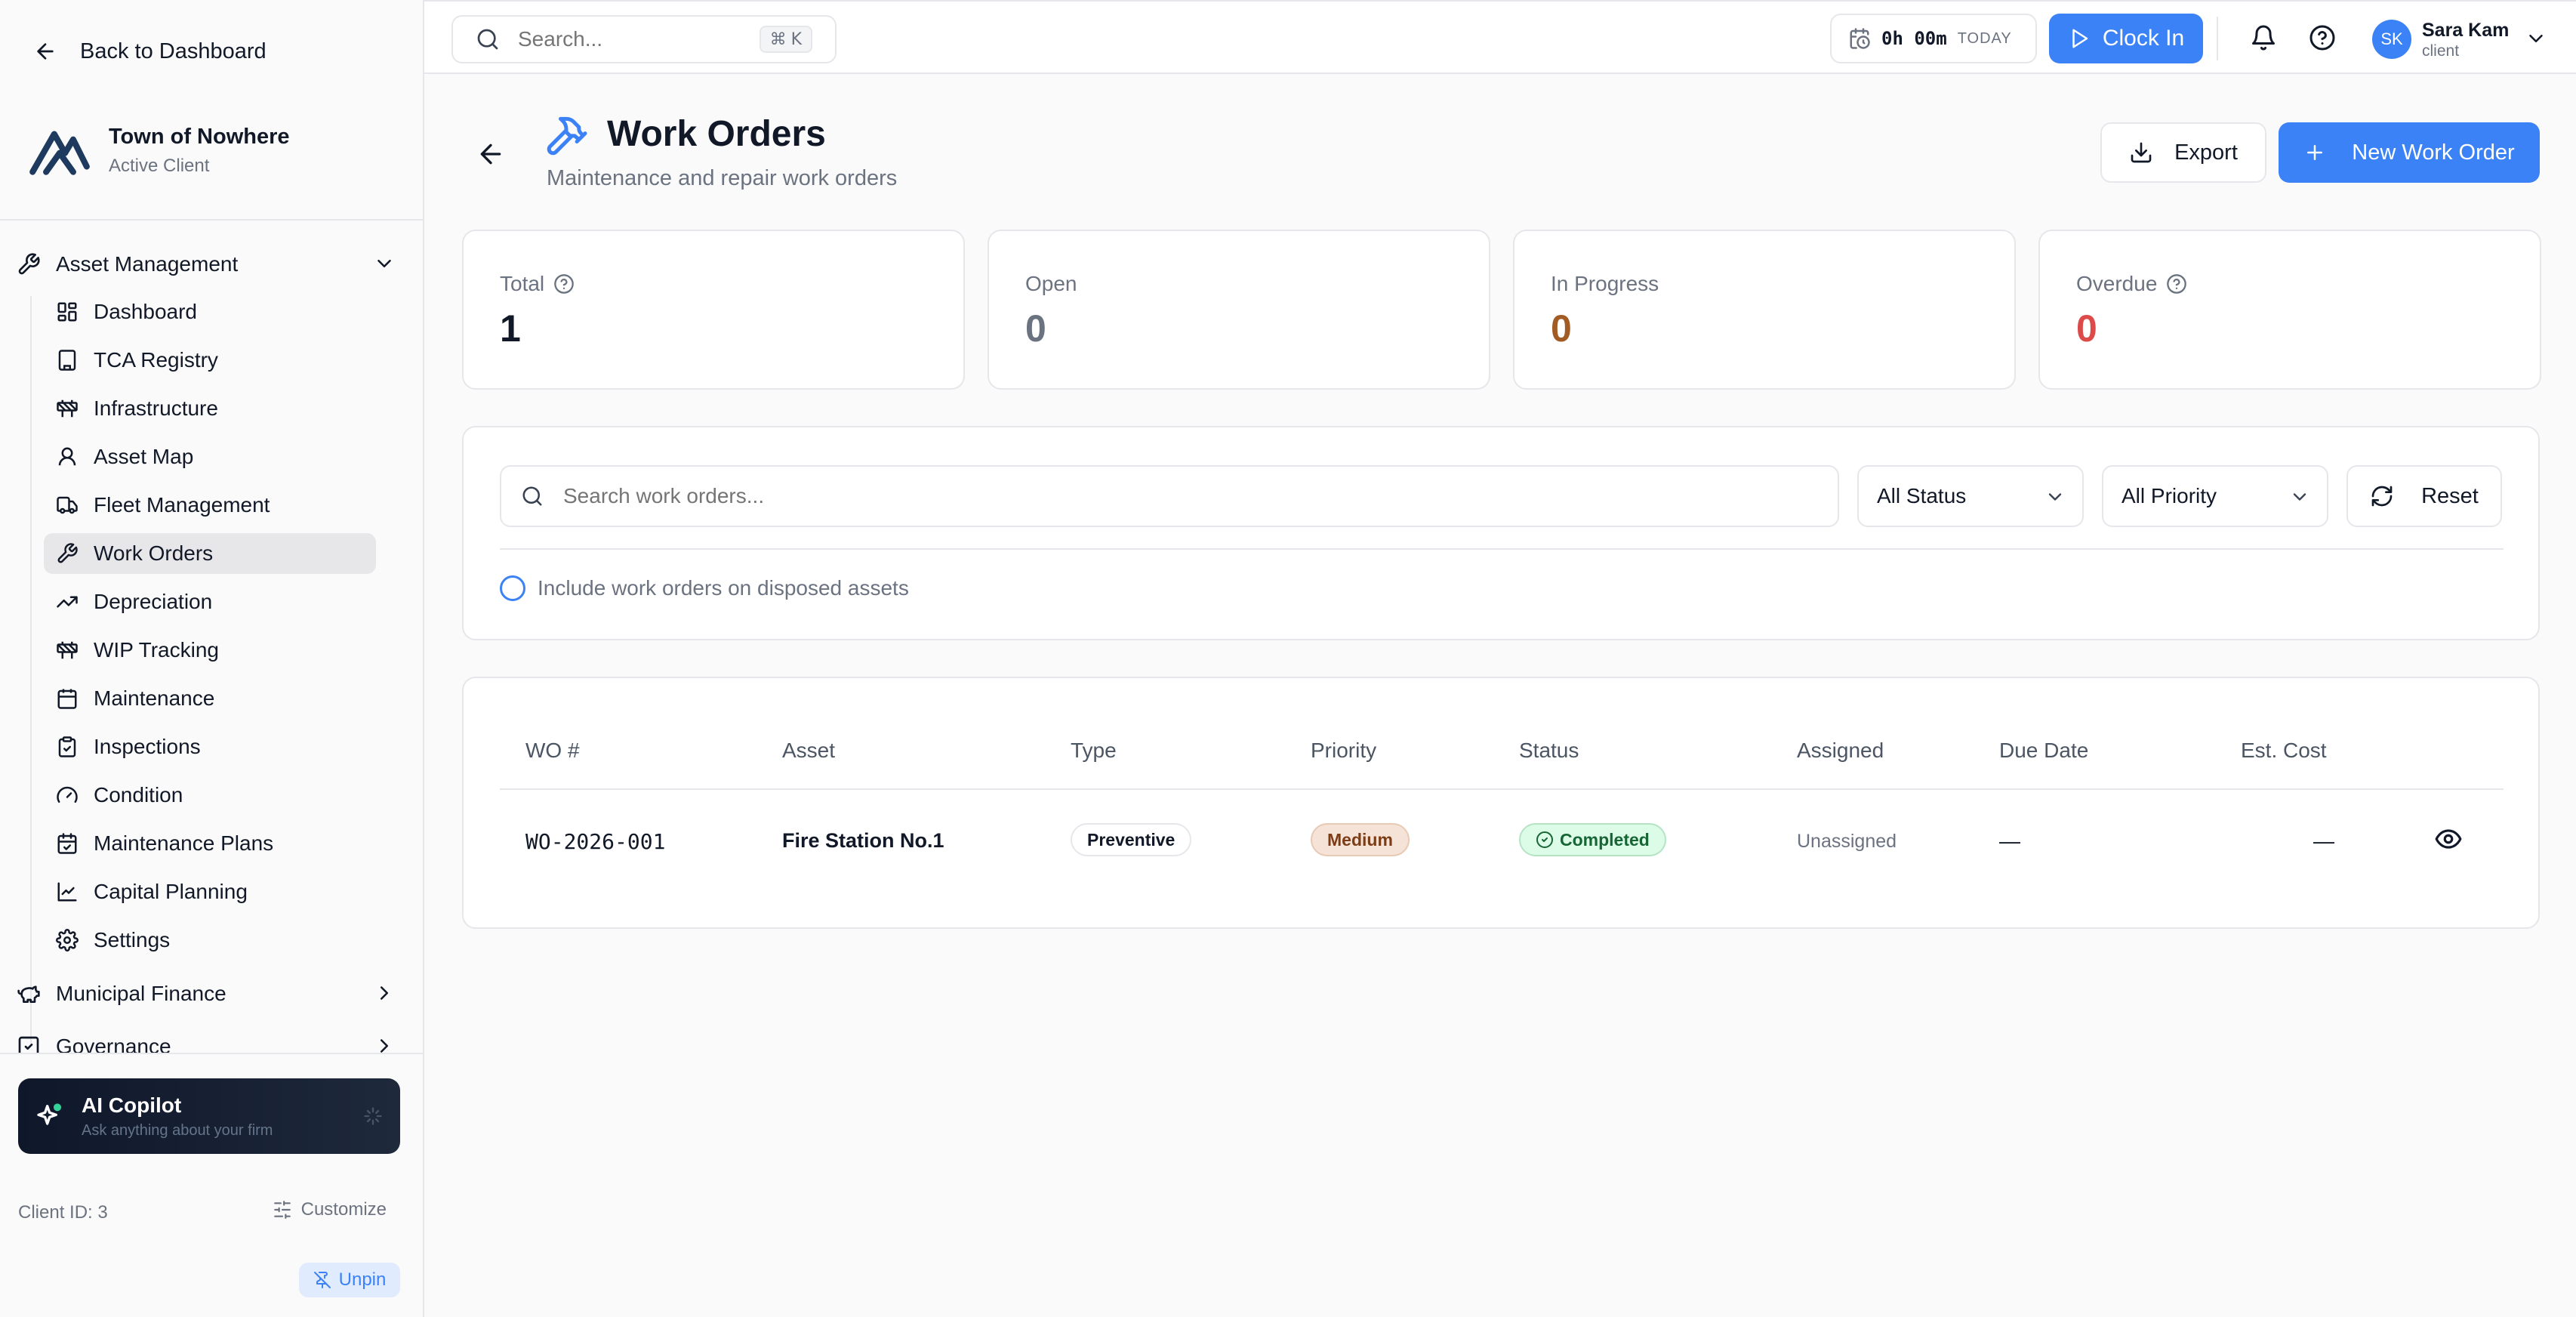  What do you see at coordinates (210, 698) in the screenshot?
I see `sidebar-item-maintenance: Maintenance` at bounding box center [210, 698].